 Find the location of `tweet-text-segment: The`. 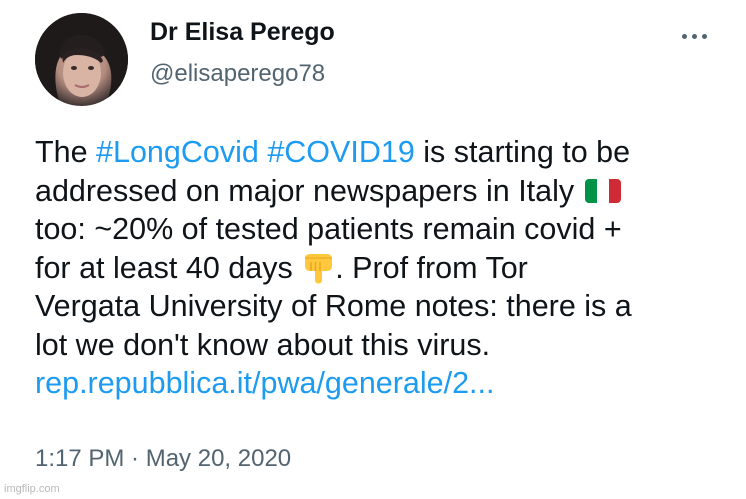

tweet-text-segment: The is located at coordinates (66, 152).